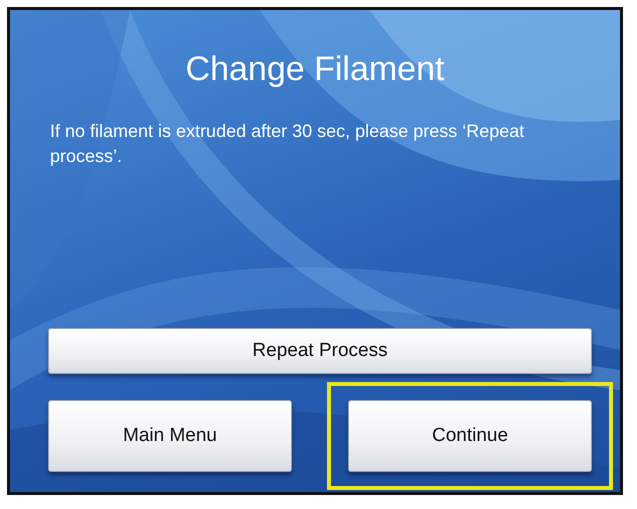  I want to click on continue-button: Continue, so click(470, 436).